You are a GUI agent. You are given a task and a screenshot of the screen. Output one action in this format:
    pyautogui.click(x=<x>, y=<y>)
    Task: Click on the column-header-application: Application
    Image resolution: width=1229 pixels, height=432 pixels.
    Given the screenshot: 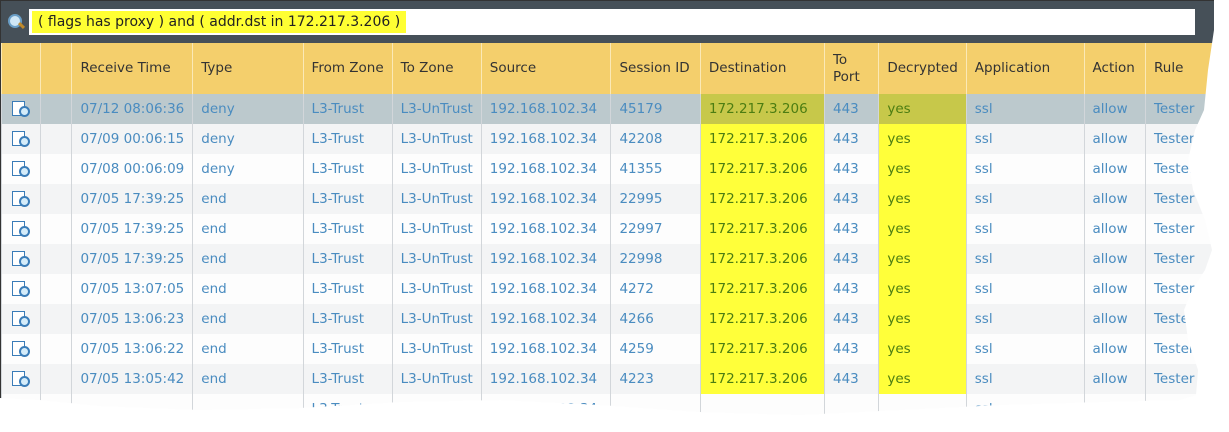 What is the action you would take?
    pyautogui.click(x=1025, y=68)
    